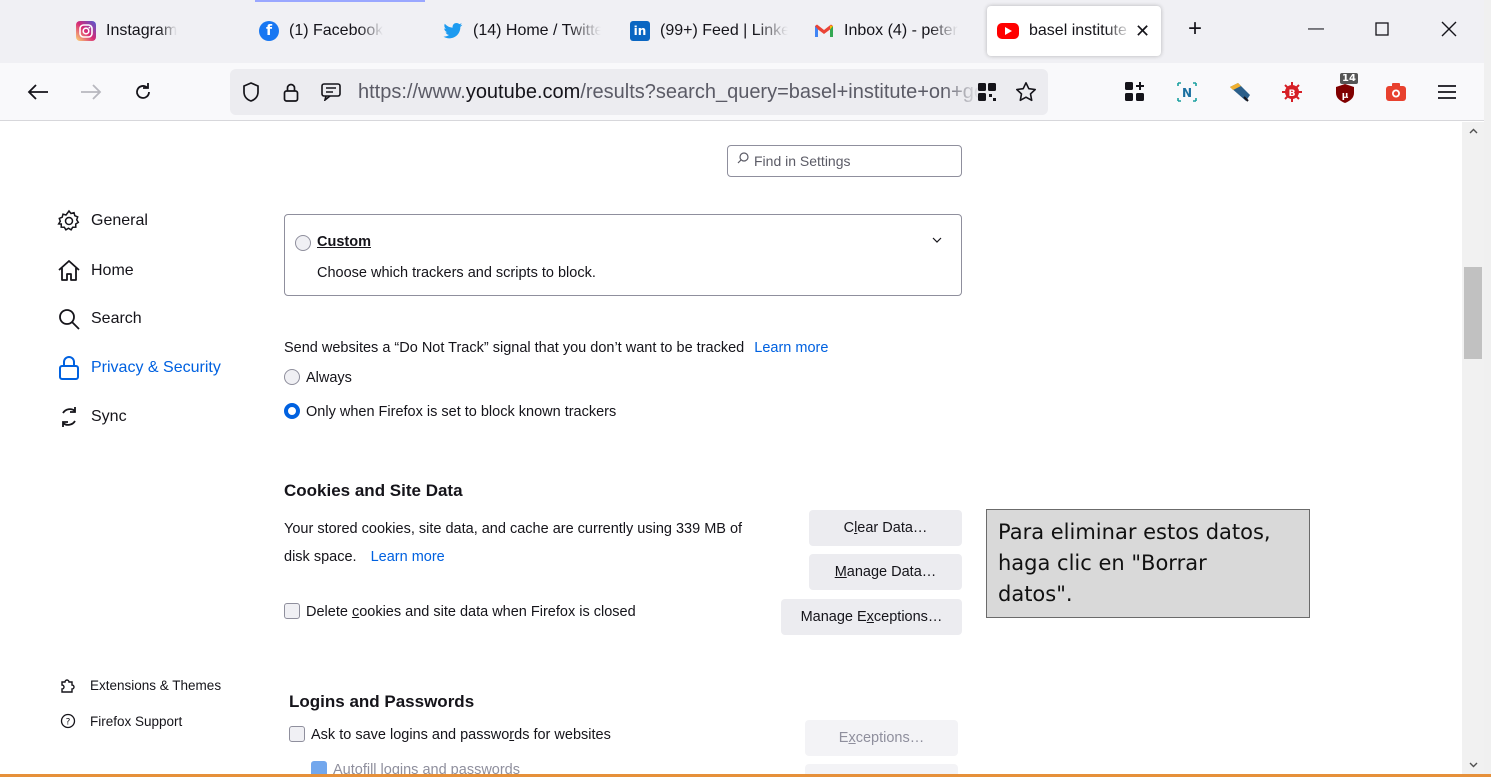  Describe the element at coordinates (303, 243) in the screenshot. I see `custom-radio` at that location.